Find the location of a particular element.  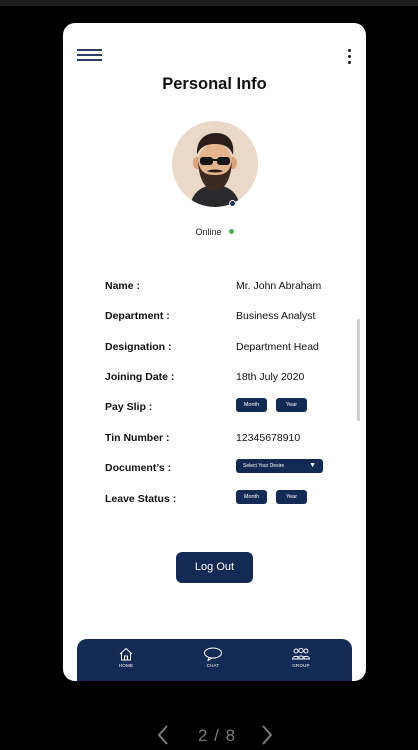

nav-home: HOME is located at coordinates (126, 657).